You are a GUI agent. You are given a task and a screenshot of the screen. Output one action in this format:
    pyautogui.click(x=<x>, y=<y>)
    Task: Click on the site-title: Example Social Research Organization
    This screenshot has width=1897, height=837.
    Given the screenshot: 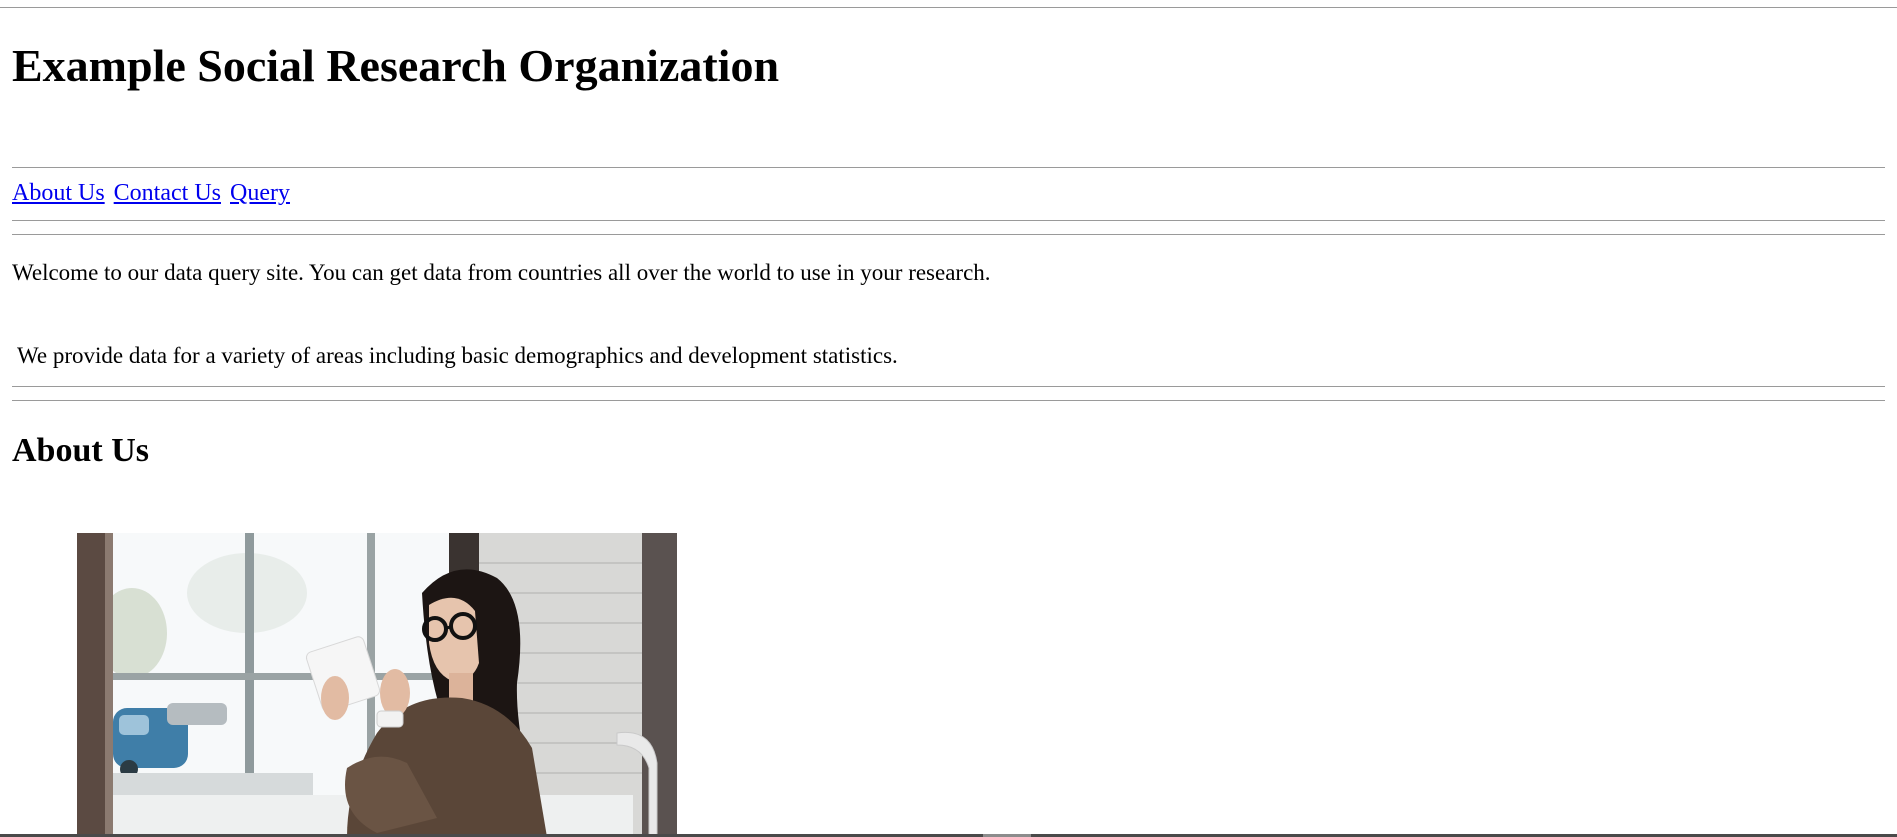 What is the action you would take?
    pyautogui.click(x=396, y=65)
    